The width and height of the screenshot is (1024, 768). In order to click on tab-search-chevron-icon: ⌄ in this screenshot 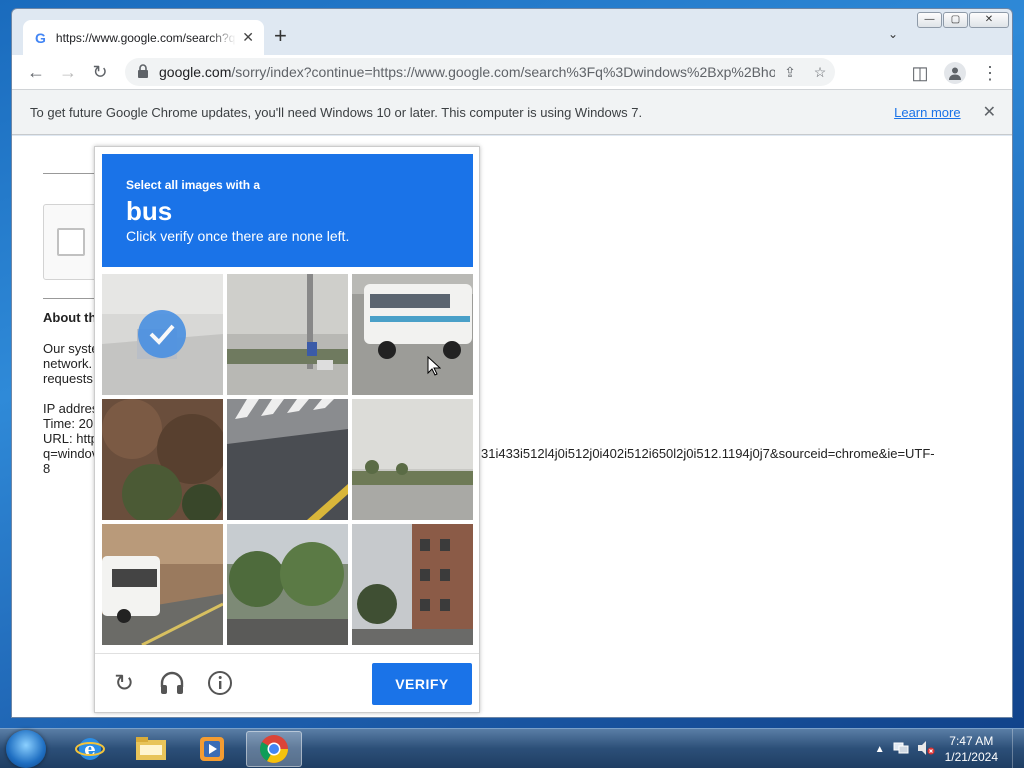, I will do `click(893, 34)`.